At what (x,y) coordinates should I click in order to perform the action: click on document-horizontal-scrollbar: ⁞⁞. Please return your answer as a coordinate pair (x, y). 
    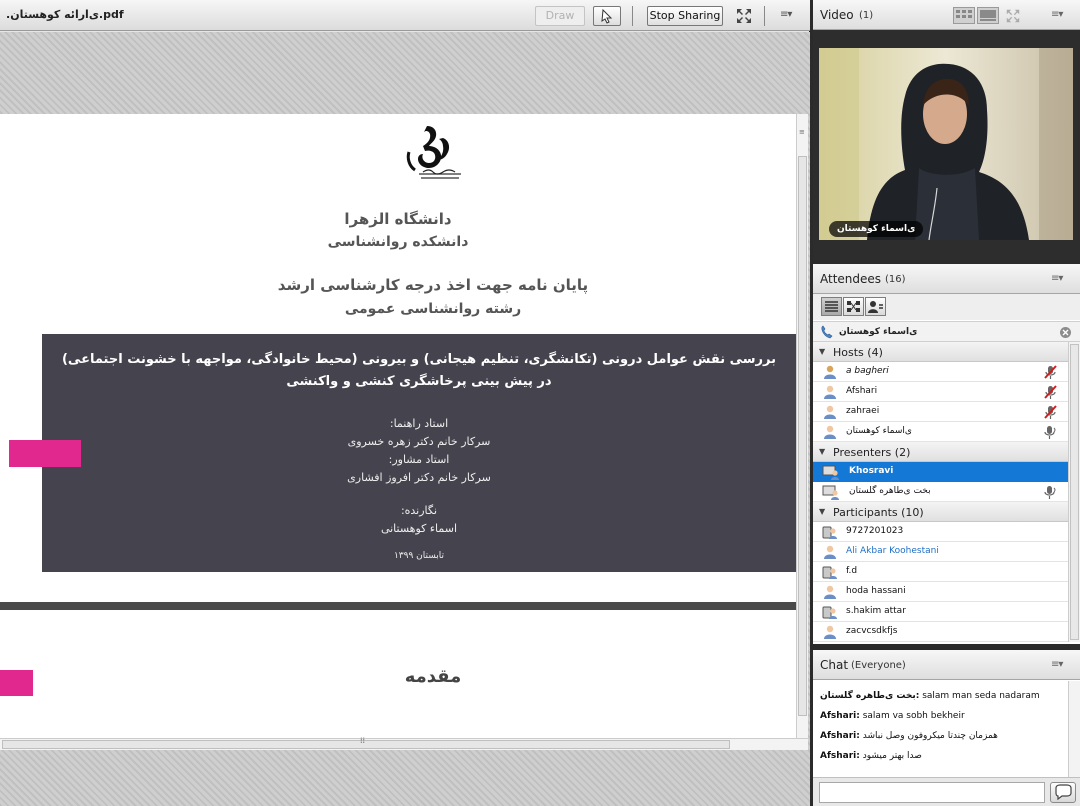
    Looking at the image, I should click on (404, 743).